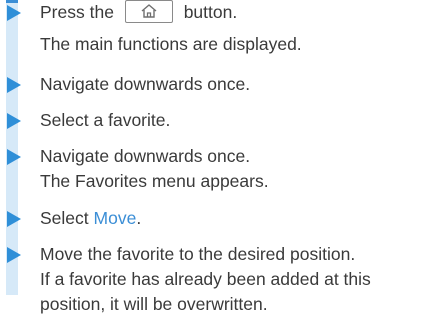 This screenshot has height=315, width=442. I want to click on step-2-line-1: Navigate downwards once., so click(145, 84).